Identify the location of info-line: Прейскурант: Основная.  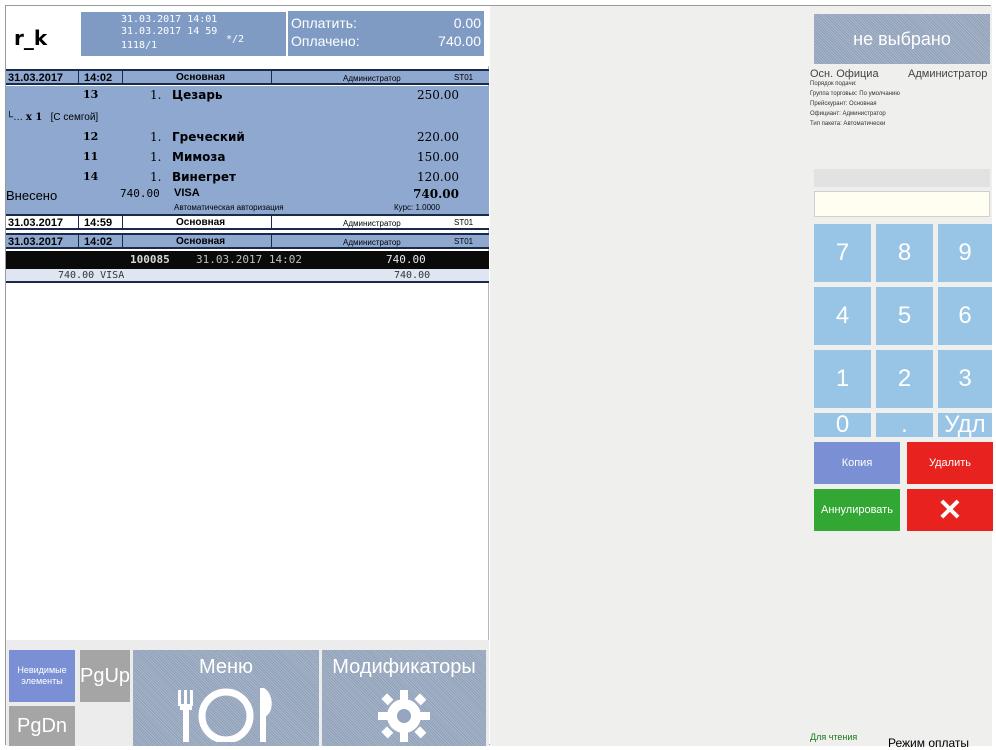
(843, 104).